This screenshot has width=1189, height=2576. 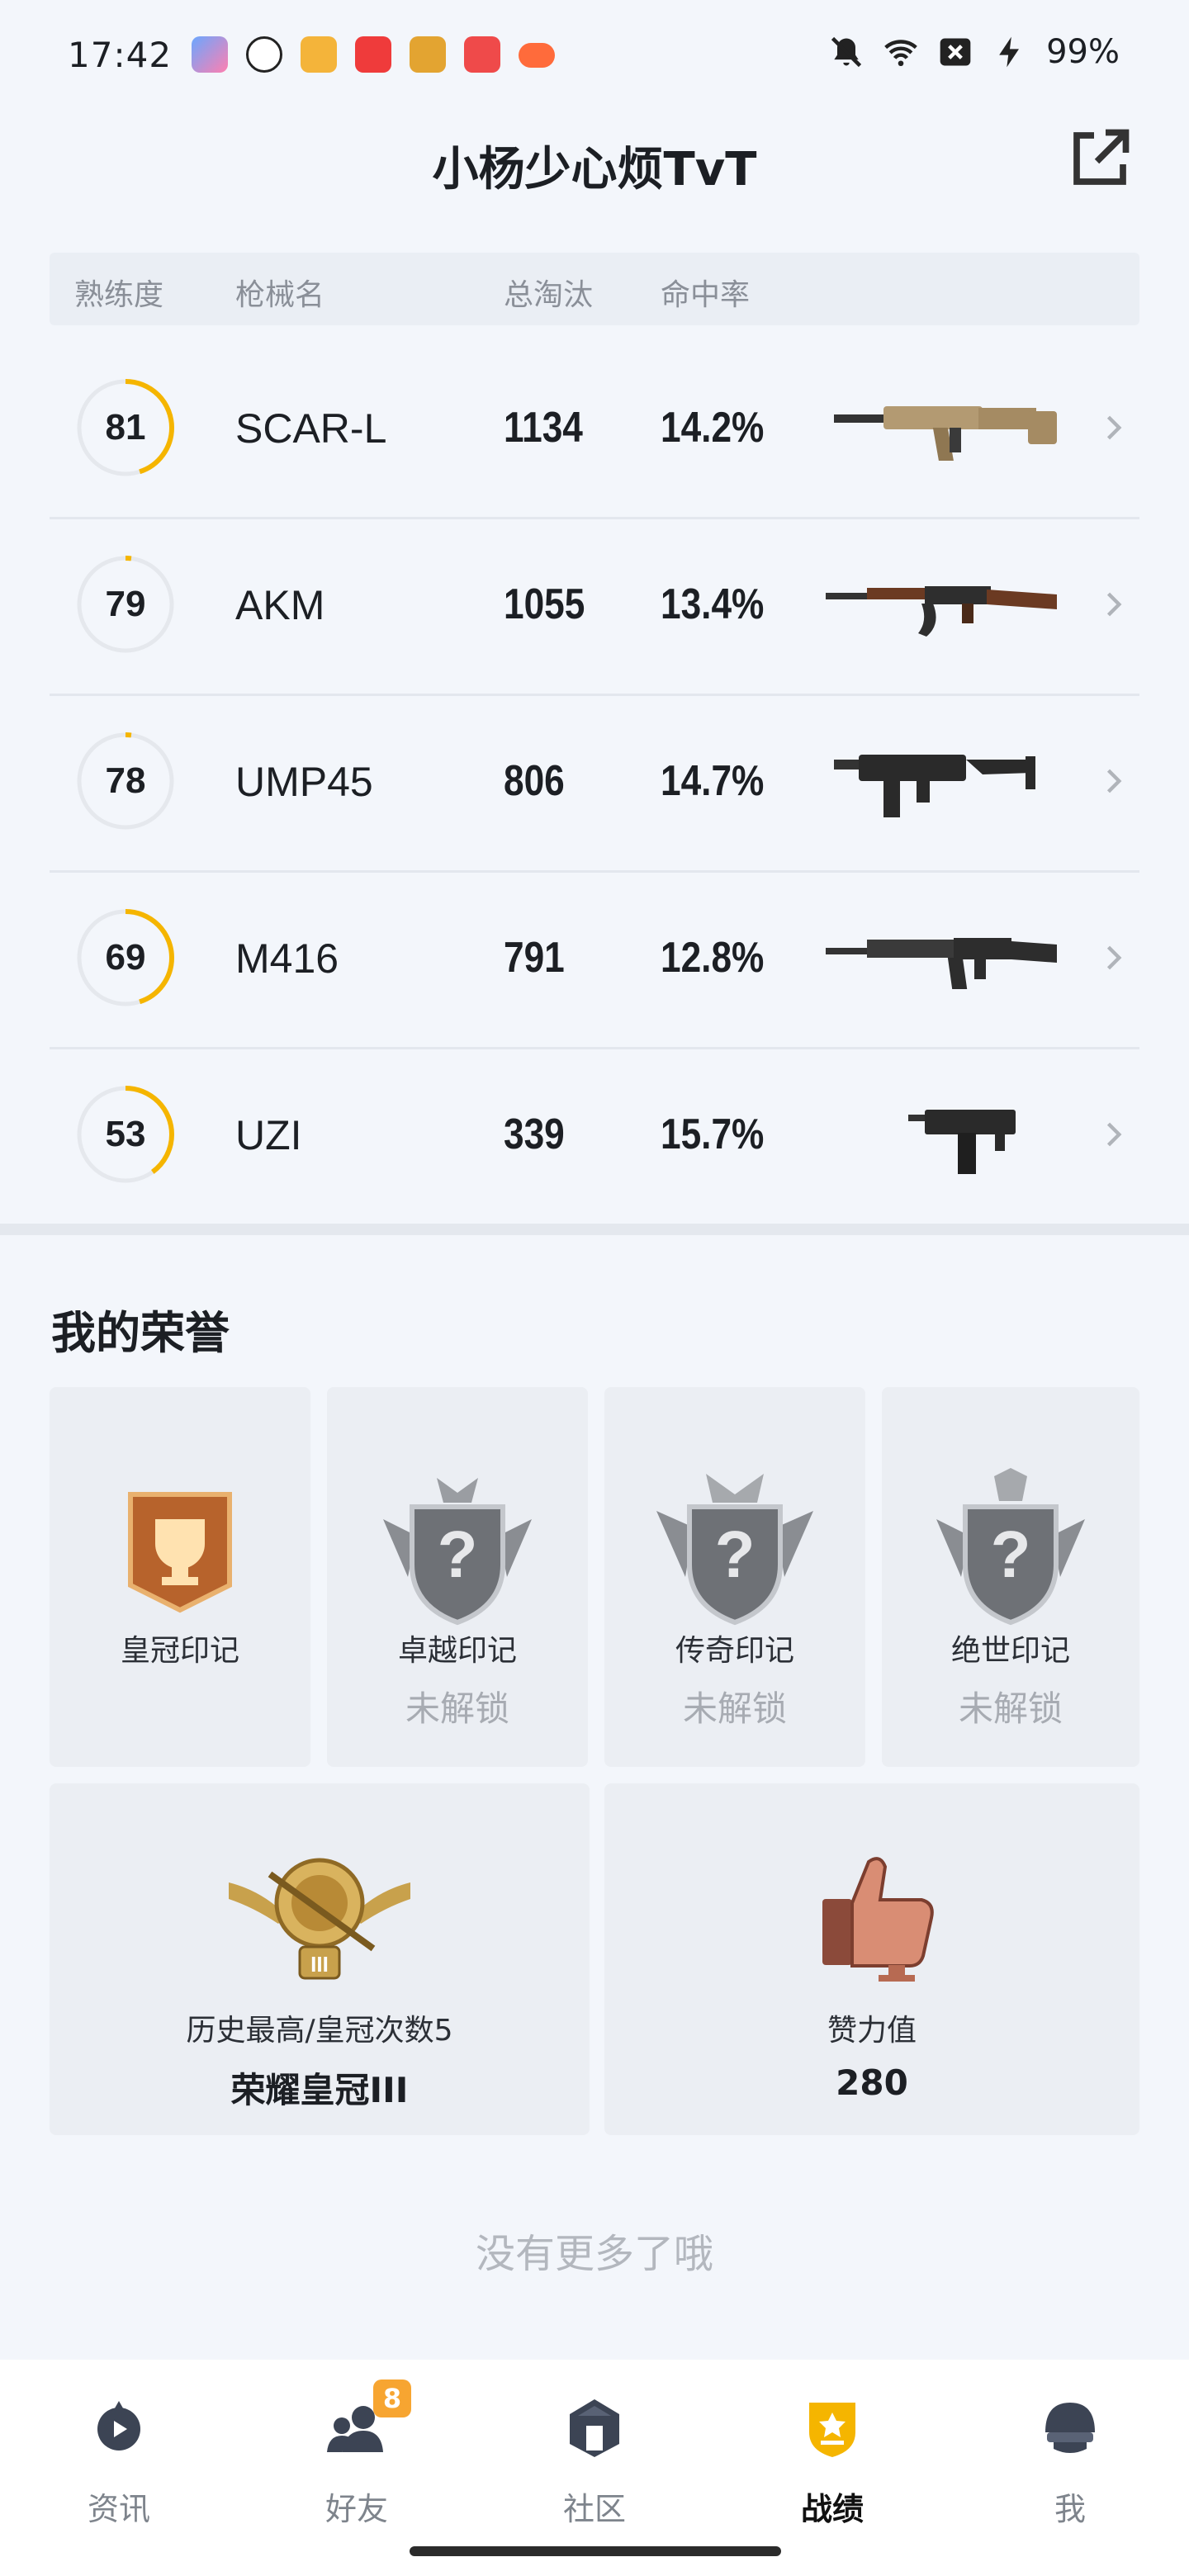 What do you see at coordinates (140, 1333) in the screenshot?
I see `honor-section-title: 我的荣誉` at bounding box center [140, 1333].